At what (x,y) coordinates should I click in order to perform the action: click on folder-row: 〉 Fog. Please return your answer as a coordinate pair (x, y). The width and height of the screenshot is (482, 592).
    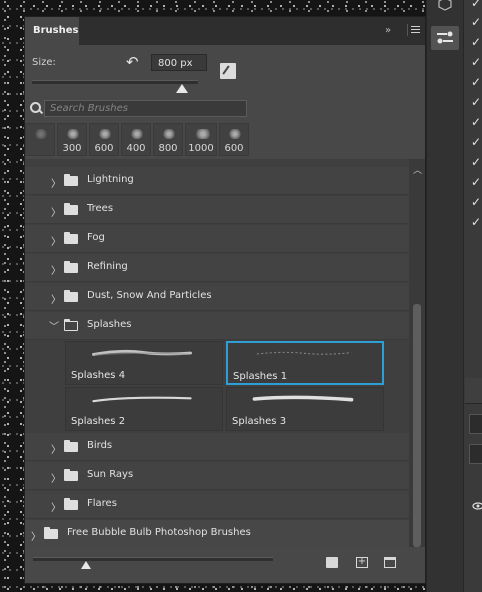
    Looking at the image, I should click on (217, 239).